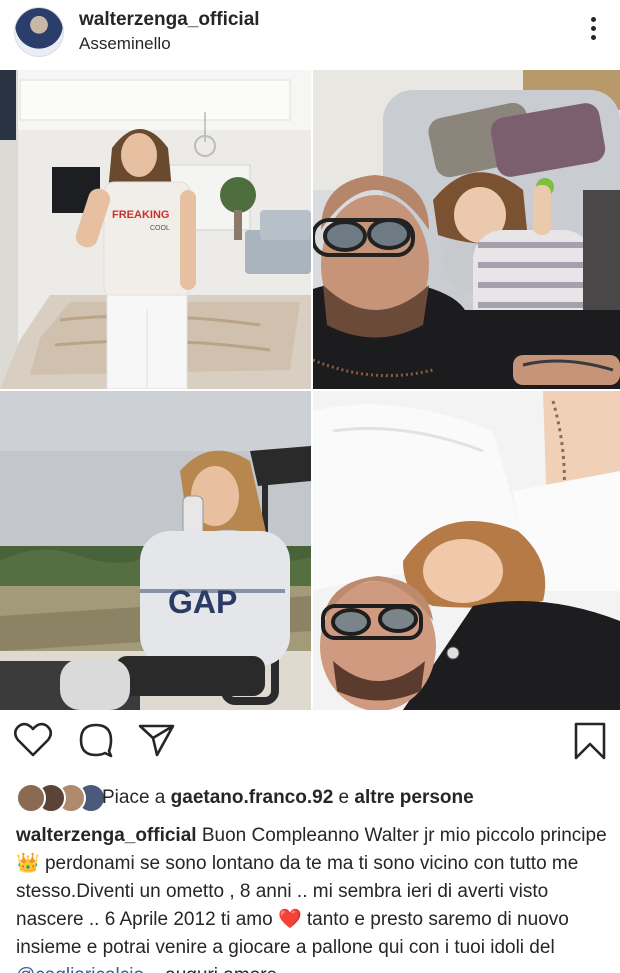  Describe the element at coordinates (252, 797) in the screenshot. I see `liker-username: gaetano.franco.92` at that location.